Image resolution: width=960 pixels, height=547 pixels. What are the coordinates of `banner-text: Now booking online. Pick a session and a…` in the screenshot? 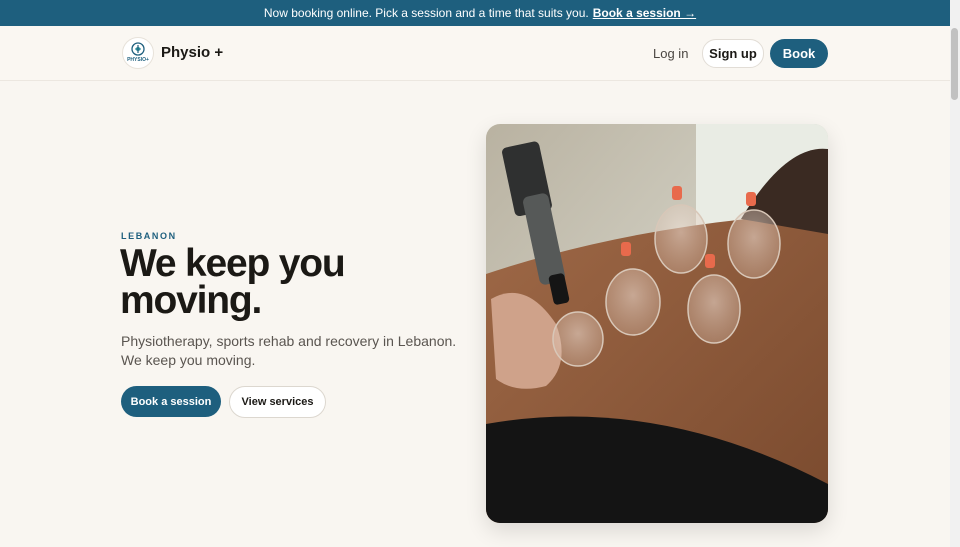 It's located at (426, 13).